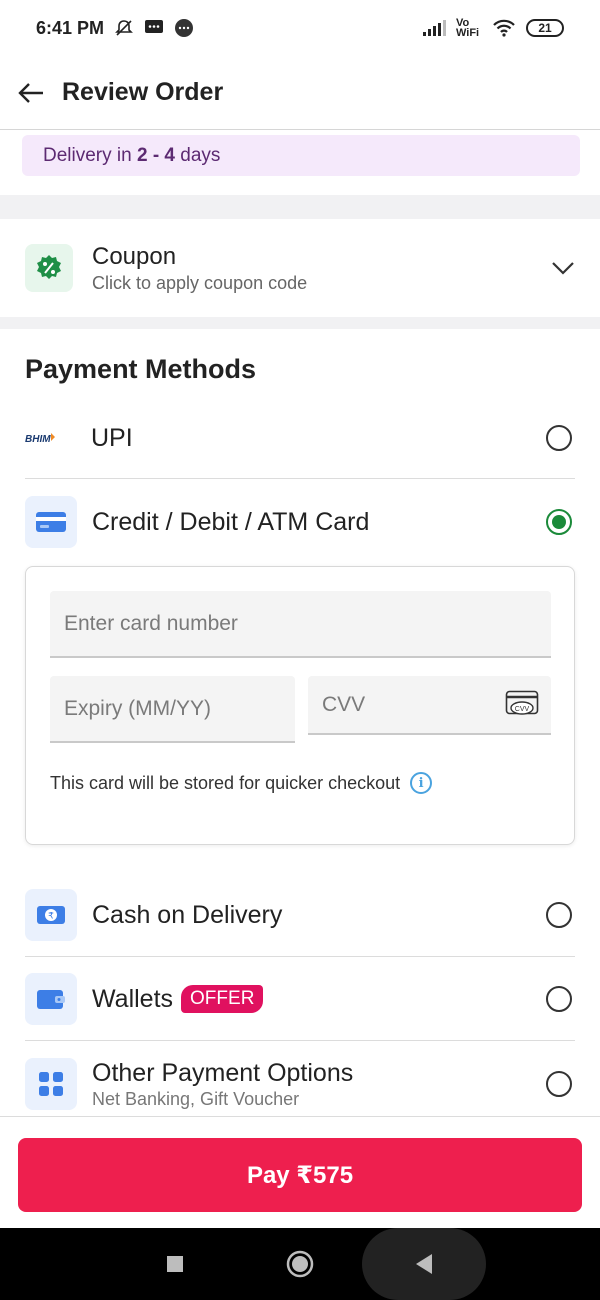 This screenshot has width=600, height=1300. Describe the element at coordinates (429, 705) in the screenshot. I see `cvv-field: CVV` at that location.